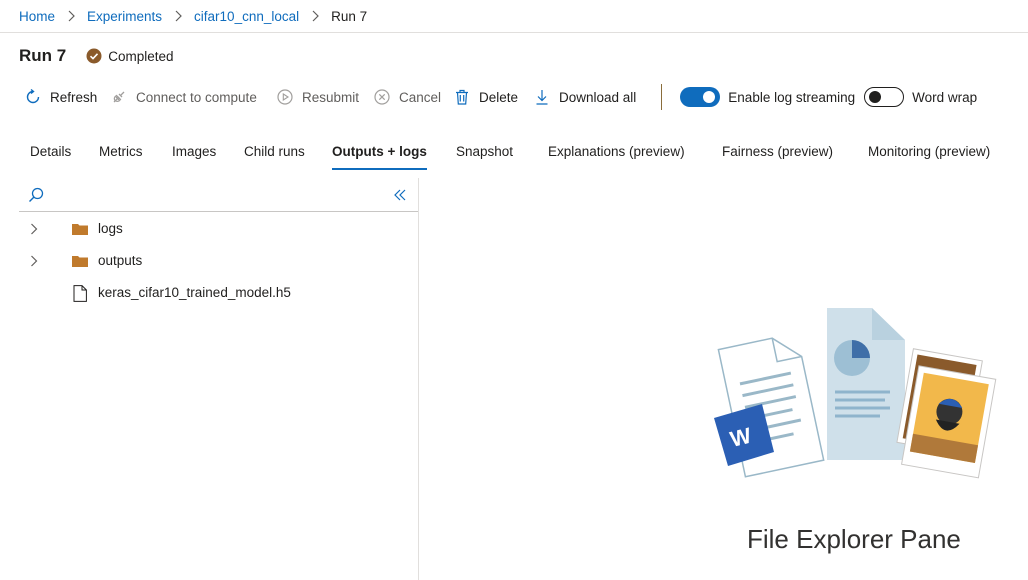  I want to click on double-chevron-left-icon, so click(400, 195).